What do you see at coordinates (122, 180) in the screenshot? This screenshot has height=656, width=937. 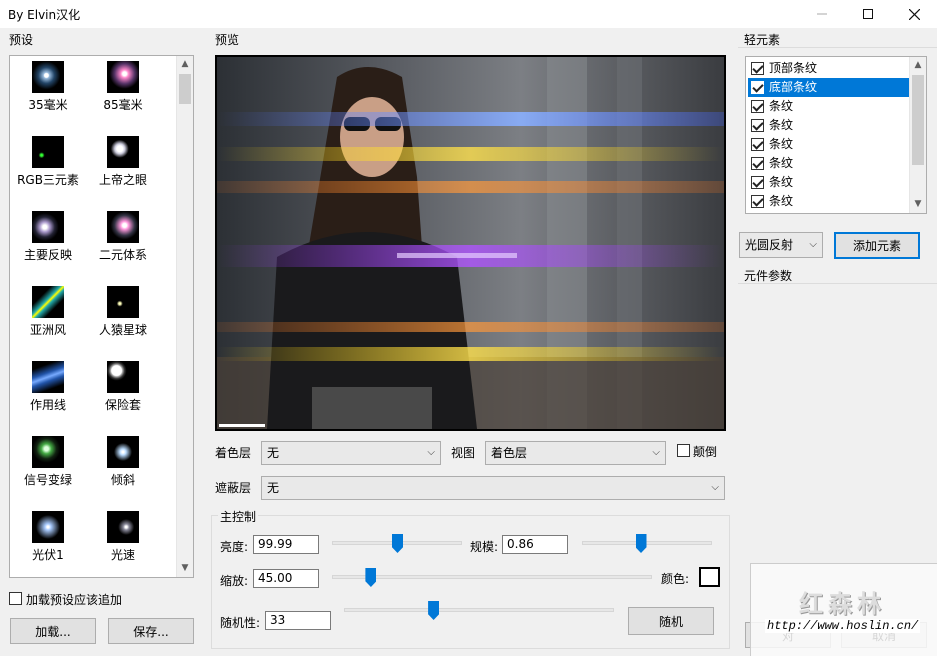 I see `preset-label: 上帝之眼` at bounding box center [122, 180].